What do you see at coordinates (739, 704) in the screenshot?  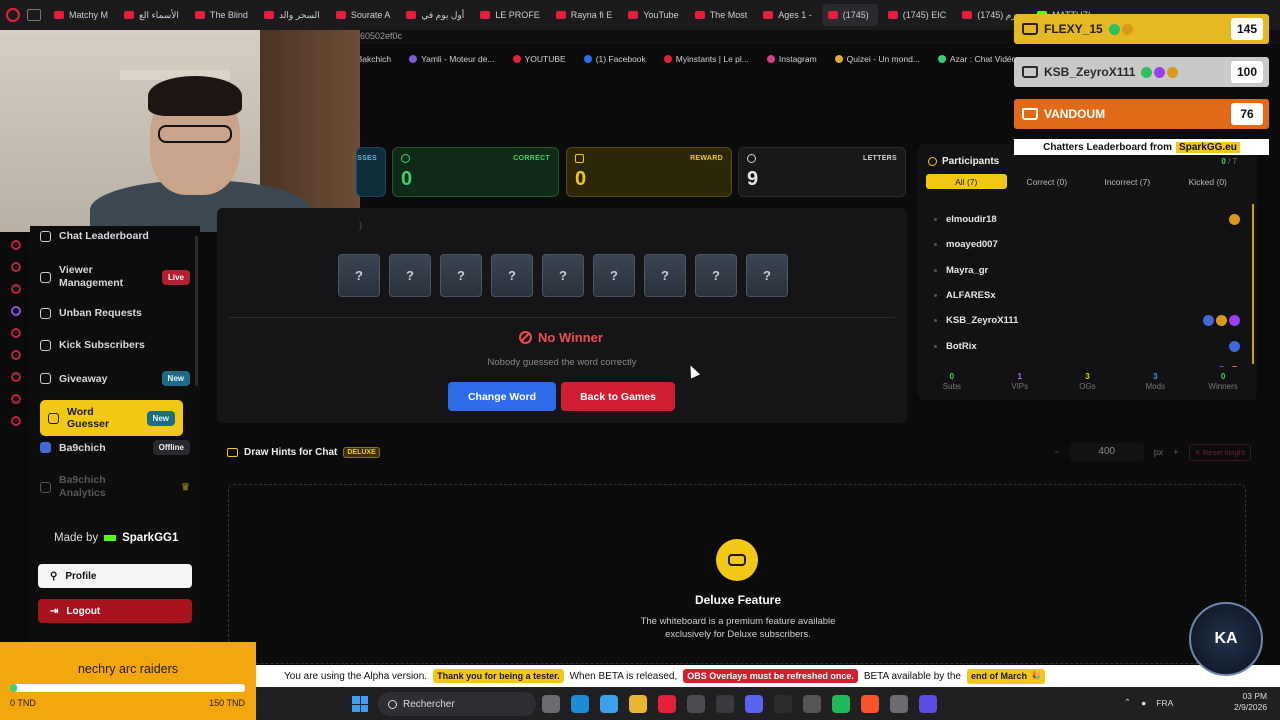 I see `taskbar-apps` at bounding box center [739, 704].